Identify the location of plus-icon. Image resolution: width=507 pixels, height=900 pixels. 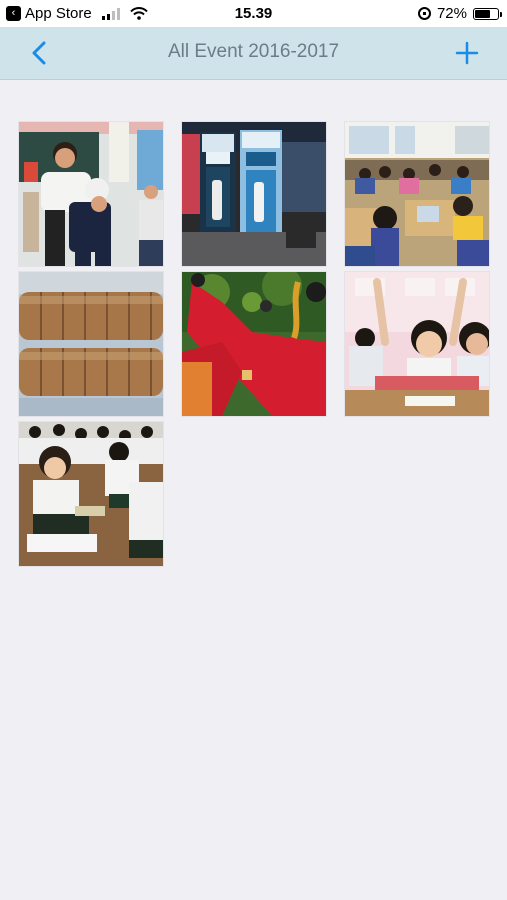
(467, 53).